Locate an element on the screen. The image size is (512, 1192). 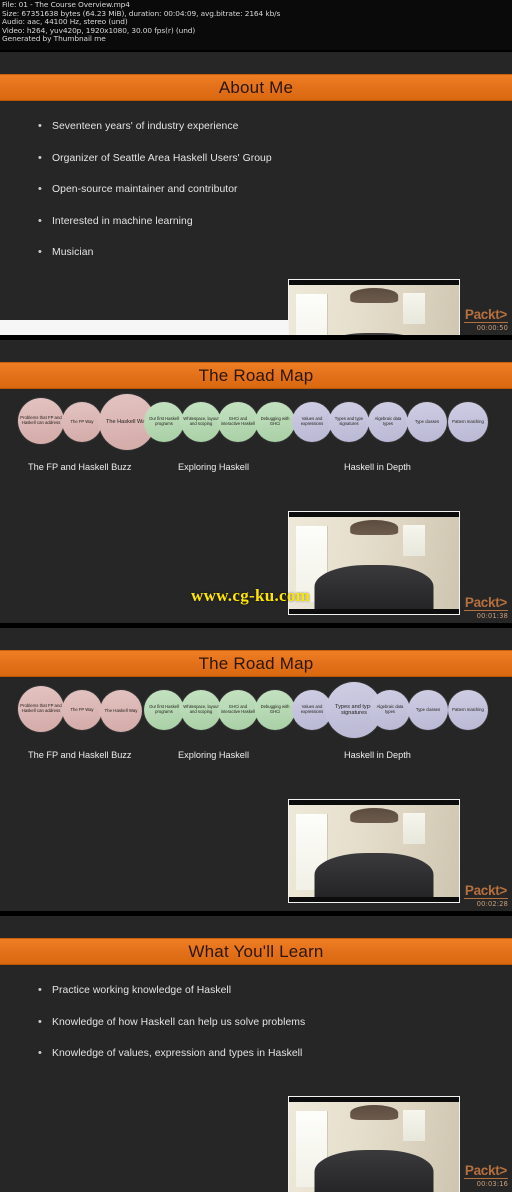
packt-branding: Packt> 00:03:16 is located at coordinates (485, 1175).